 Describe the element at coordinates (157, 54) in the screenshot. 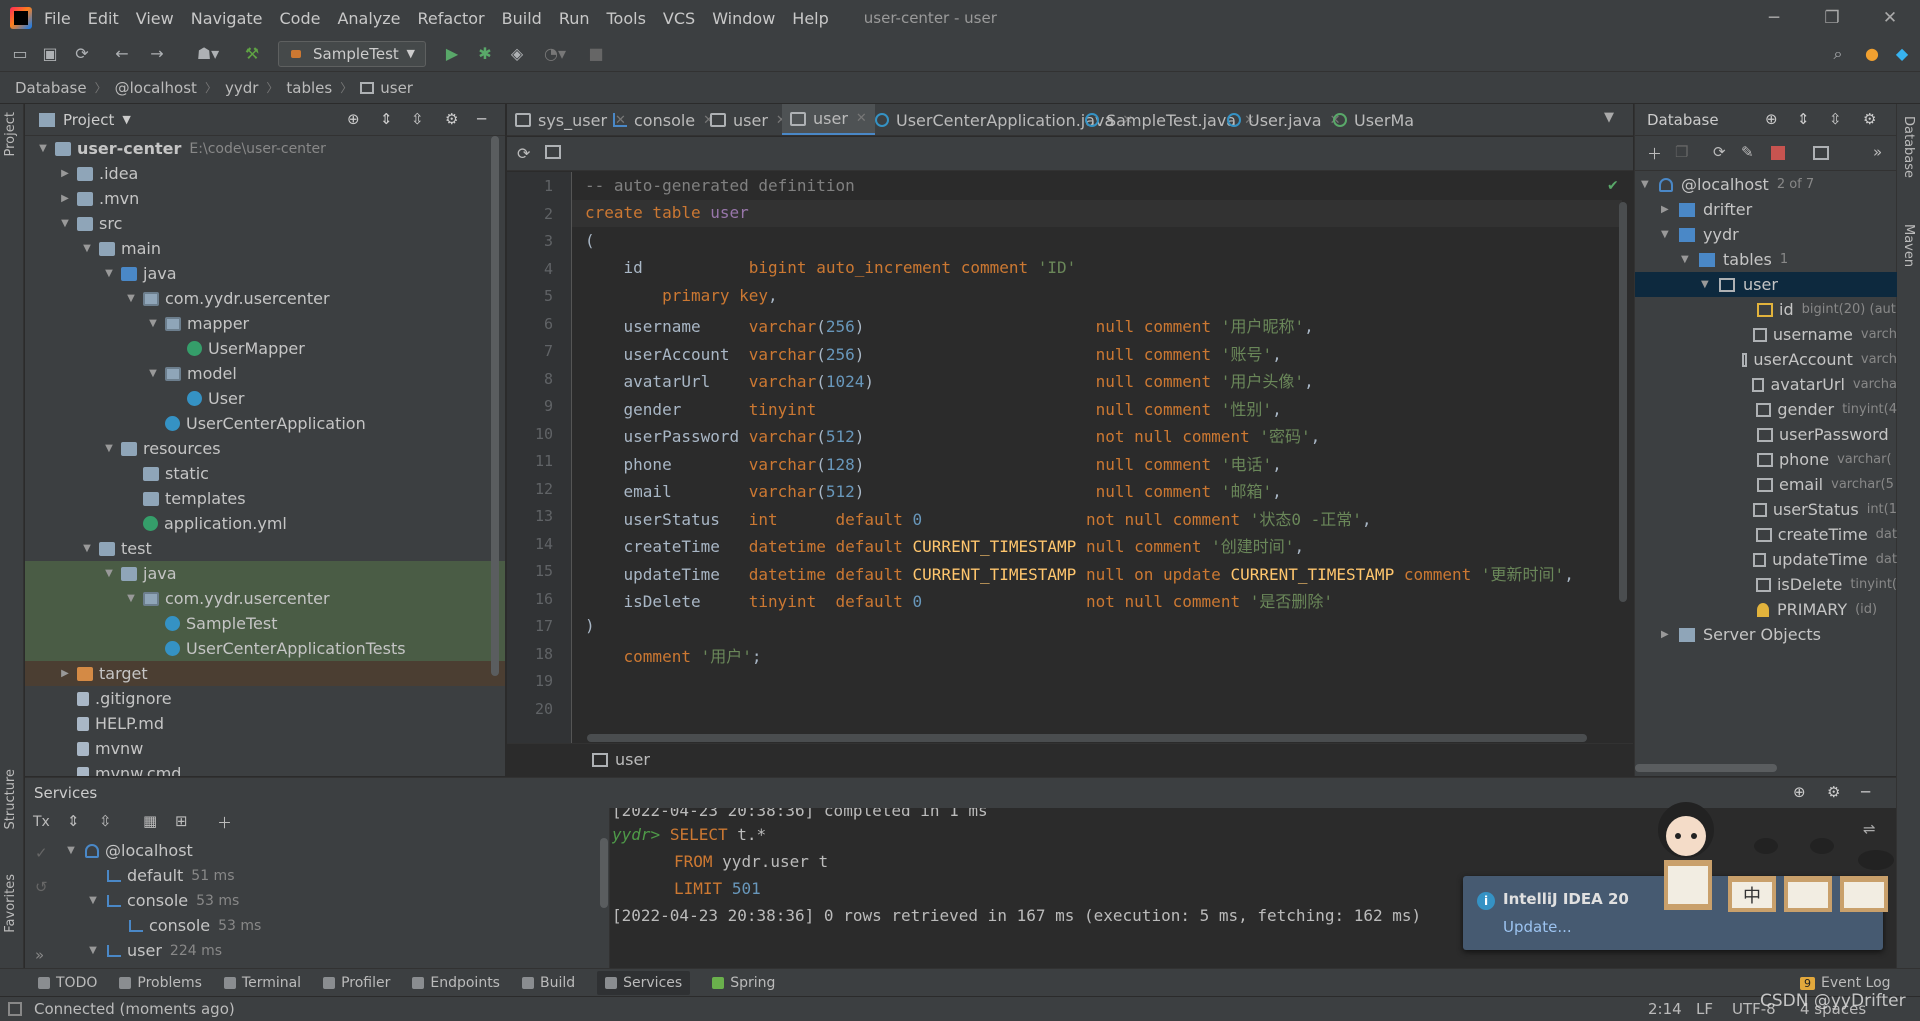

I see `forward-icon: →` at that location.